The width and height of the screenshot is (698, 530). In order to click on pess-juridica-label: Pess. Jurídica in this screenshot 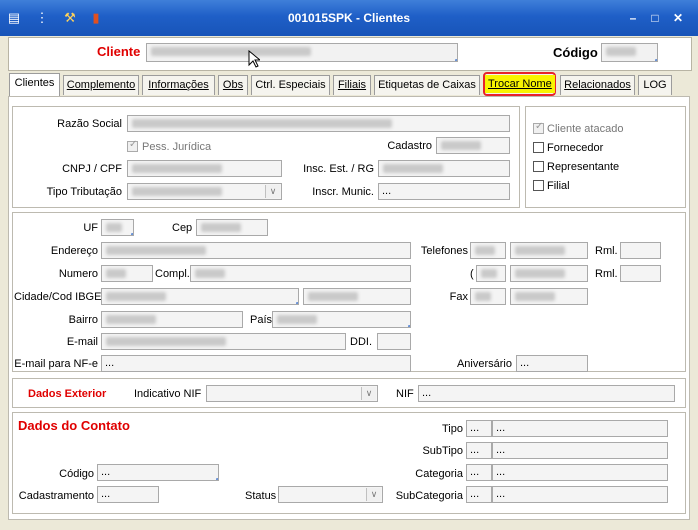, I will do `click(177, 147)`.